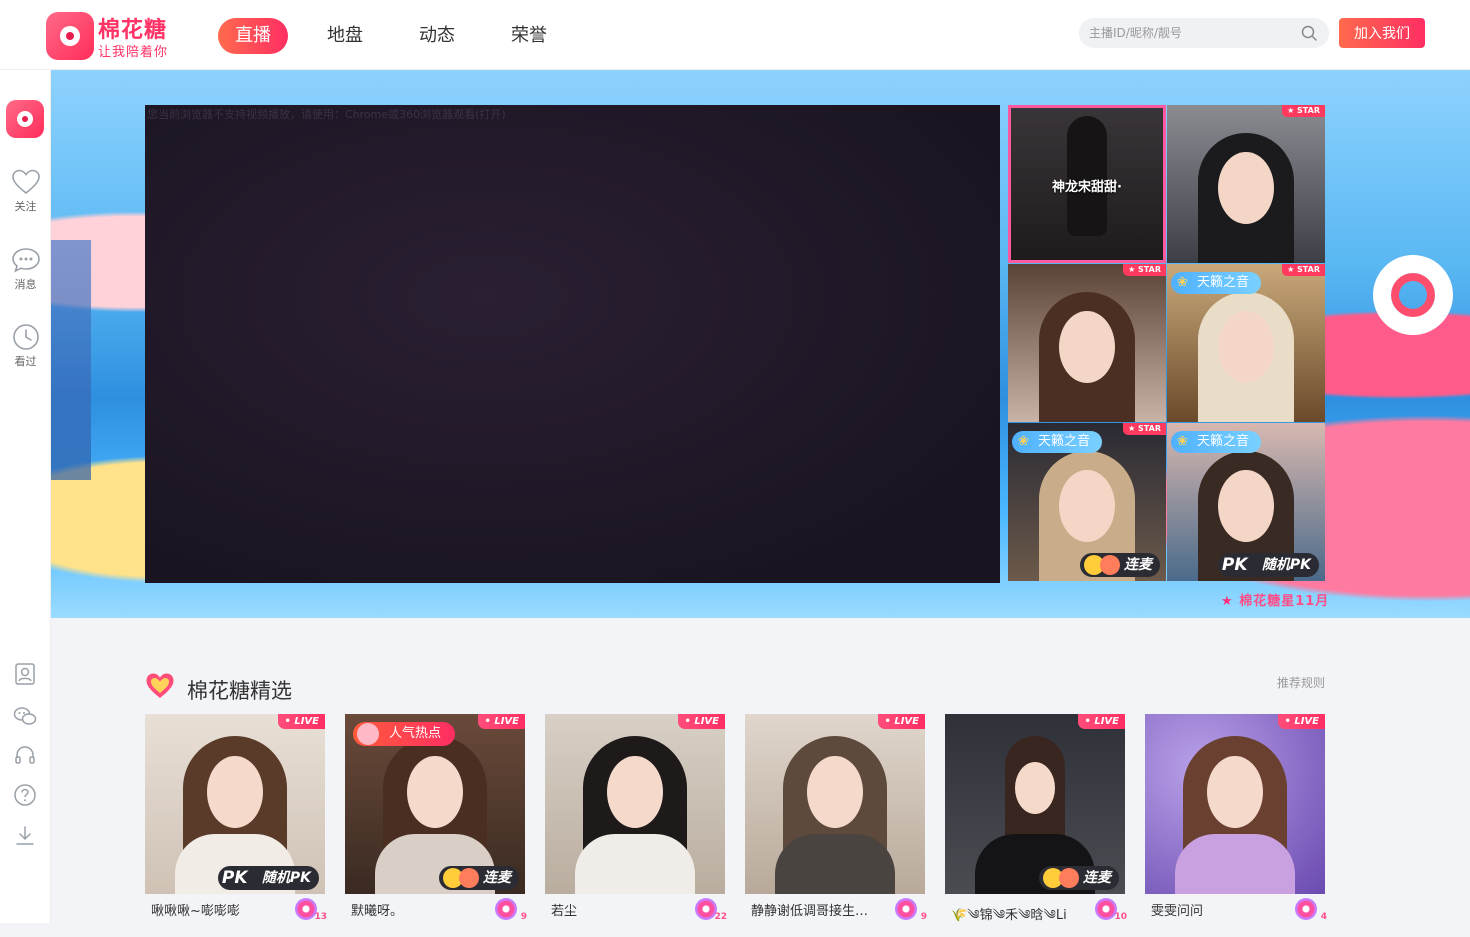  I want to click on streamer-card: • LIVE 若尘 22, so click(636, 818).